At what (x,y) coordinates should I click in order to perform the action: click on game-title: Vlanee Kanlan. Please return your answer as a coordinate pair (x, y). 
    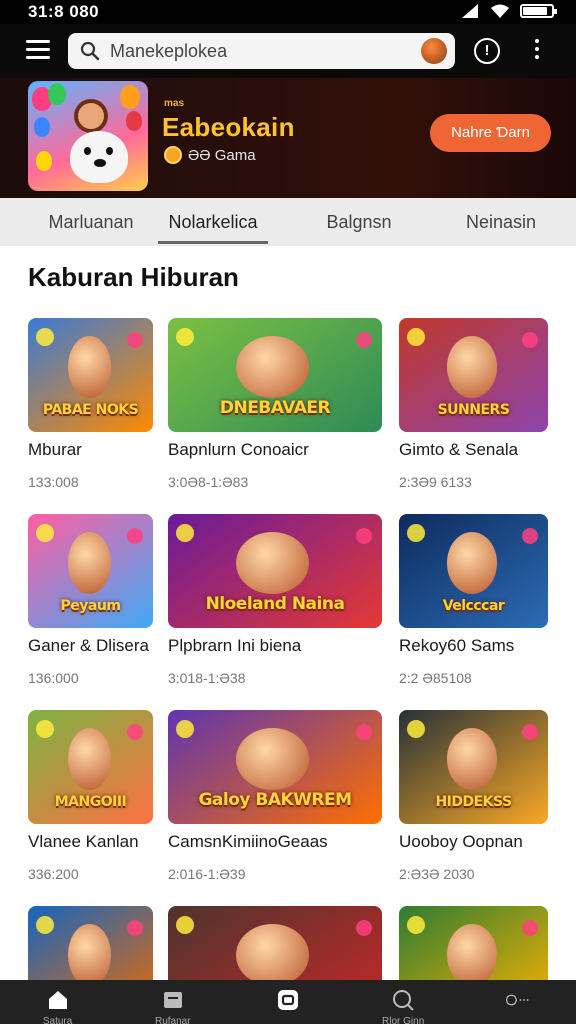
    Looking at the image, I should click on (83, 841).